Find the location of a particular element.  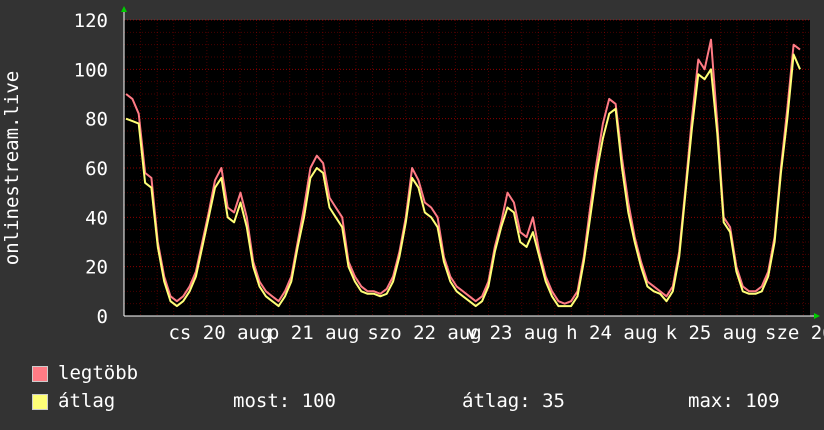

legend-swatch-atlag is located at coordinates (40, 402).